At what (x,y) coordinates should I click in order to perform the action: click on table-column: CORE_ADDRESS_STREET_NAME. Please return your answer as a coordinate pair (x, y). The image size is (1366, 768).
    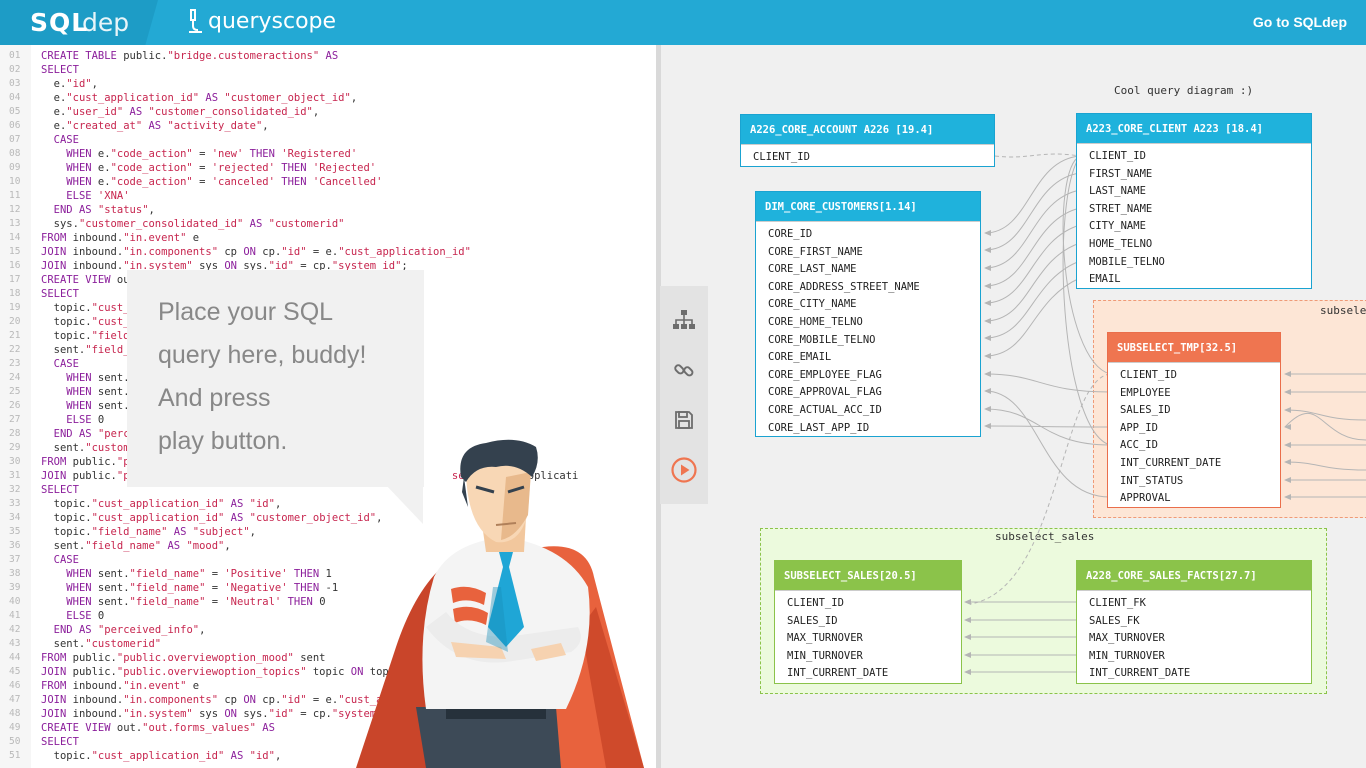
    Looking at the image, I should click on (868, 288).